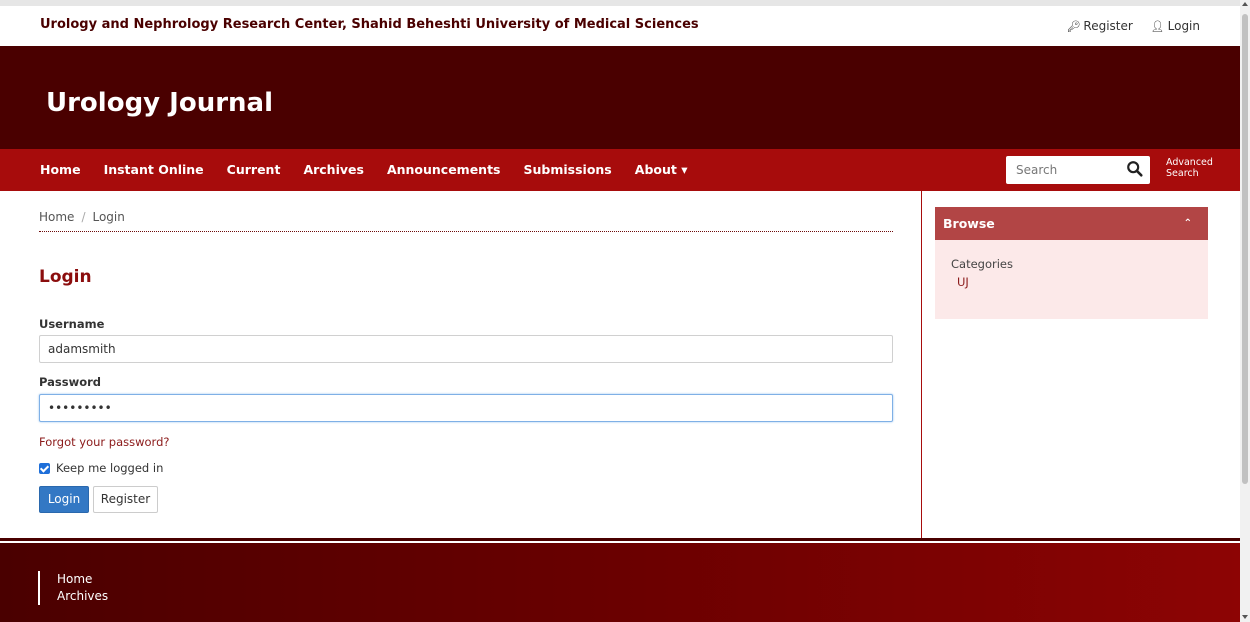 This screenshot has width=1250, height=622. I want to click on page-scrollbar, so click(1245, 311).